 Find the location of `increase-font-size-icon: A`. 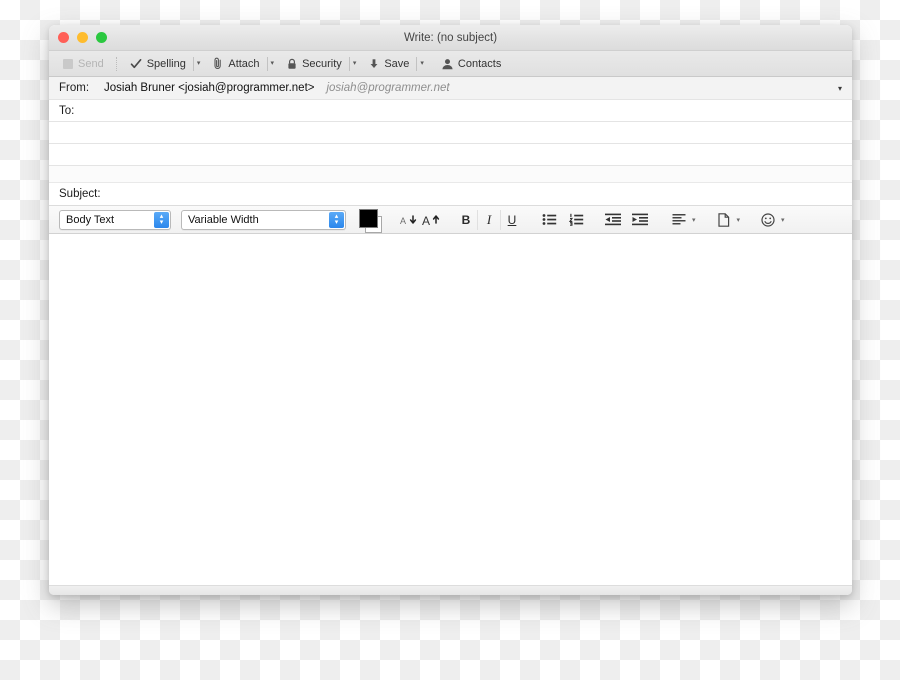

increase-font-size-icon: A is located at coordinates (430, 220).